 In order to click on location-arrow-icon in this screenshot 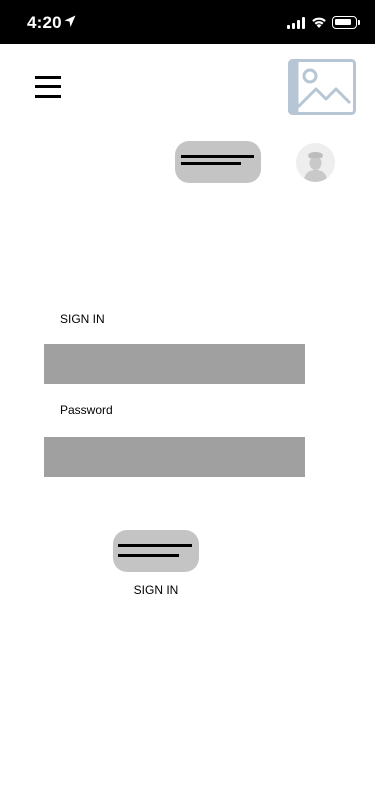, I will do `click(70, 21)`.